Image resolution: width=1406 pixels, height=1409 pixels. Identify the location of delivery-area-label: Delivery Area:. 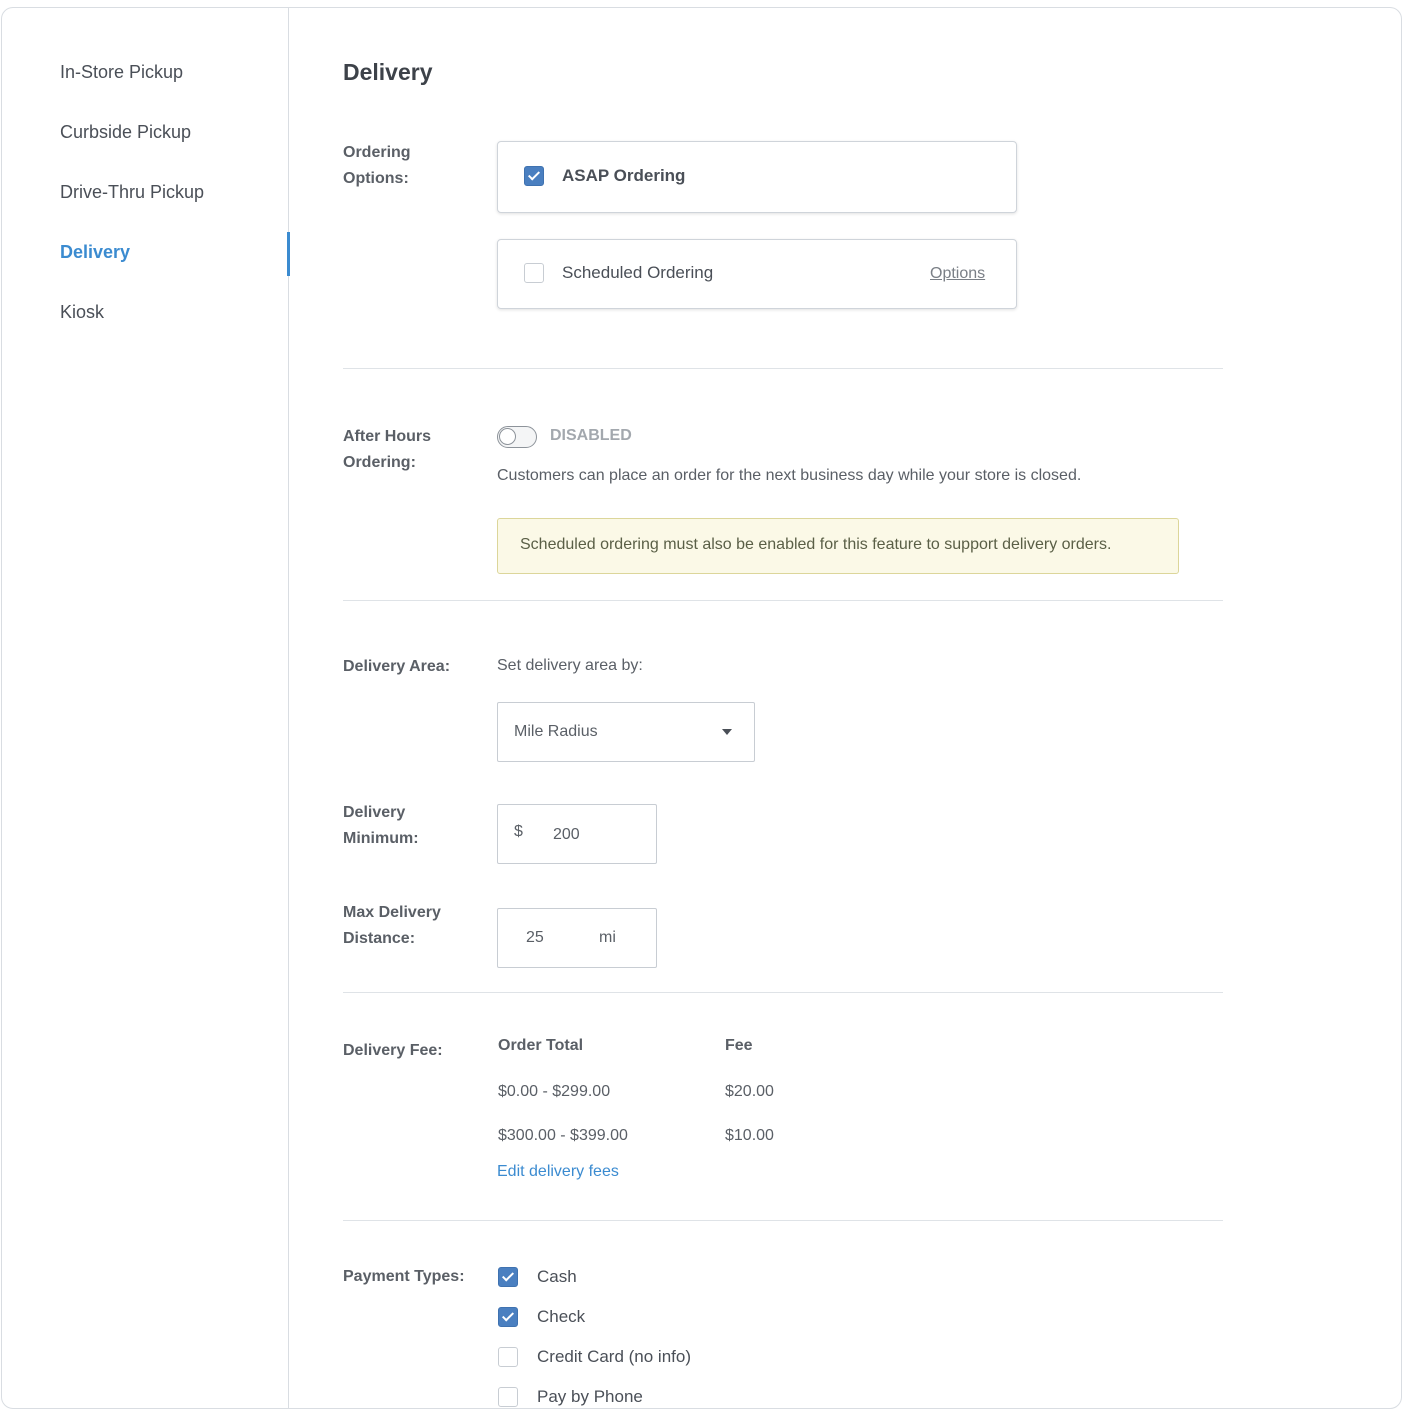
(397, 666).